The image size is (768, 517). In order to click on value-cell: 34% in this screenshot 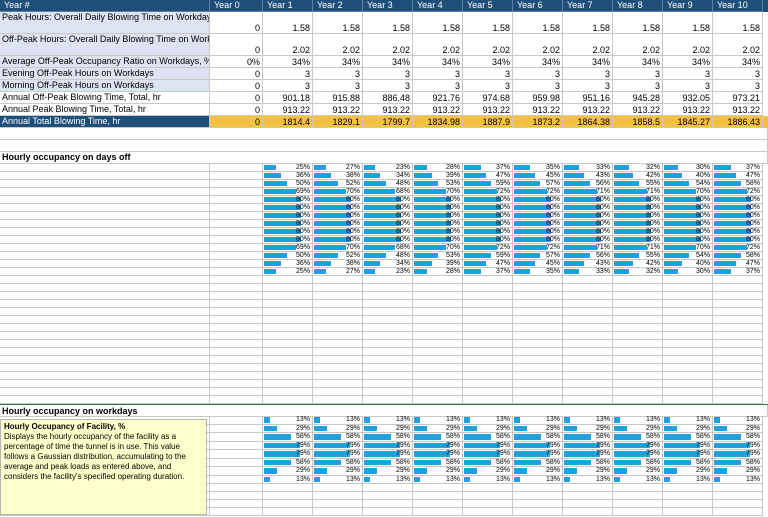, I will do `click(738, 62)`.